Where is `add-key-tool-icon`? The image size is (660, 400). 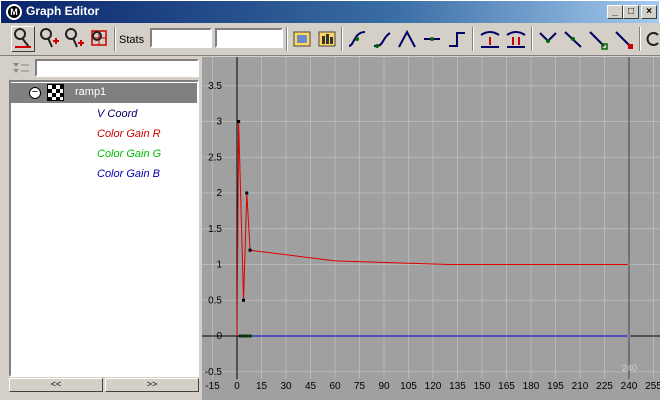
add-key-tool-icon is located at coordinates (49, 39).